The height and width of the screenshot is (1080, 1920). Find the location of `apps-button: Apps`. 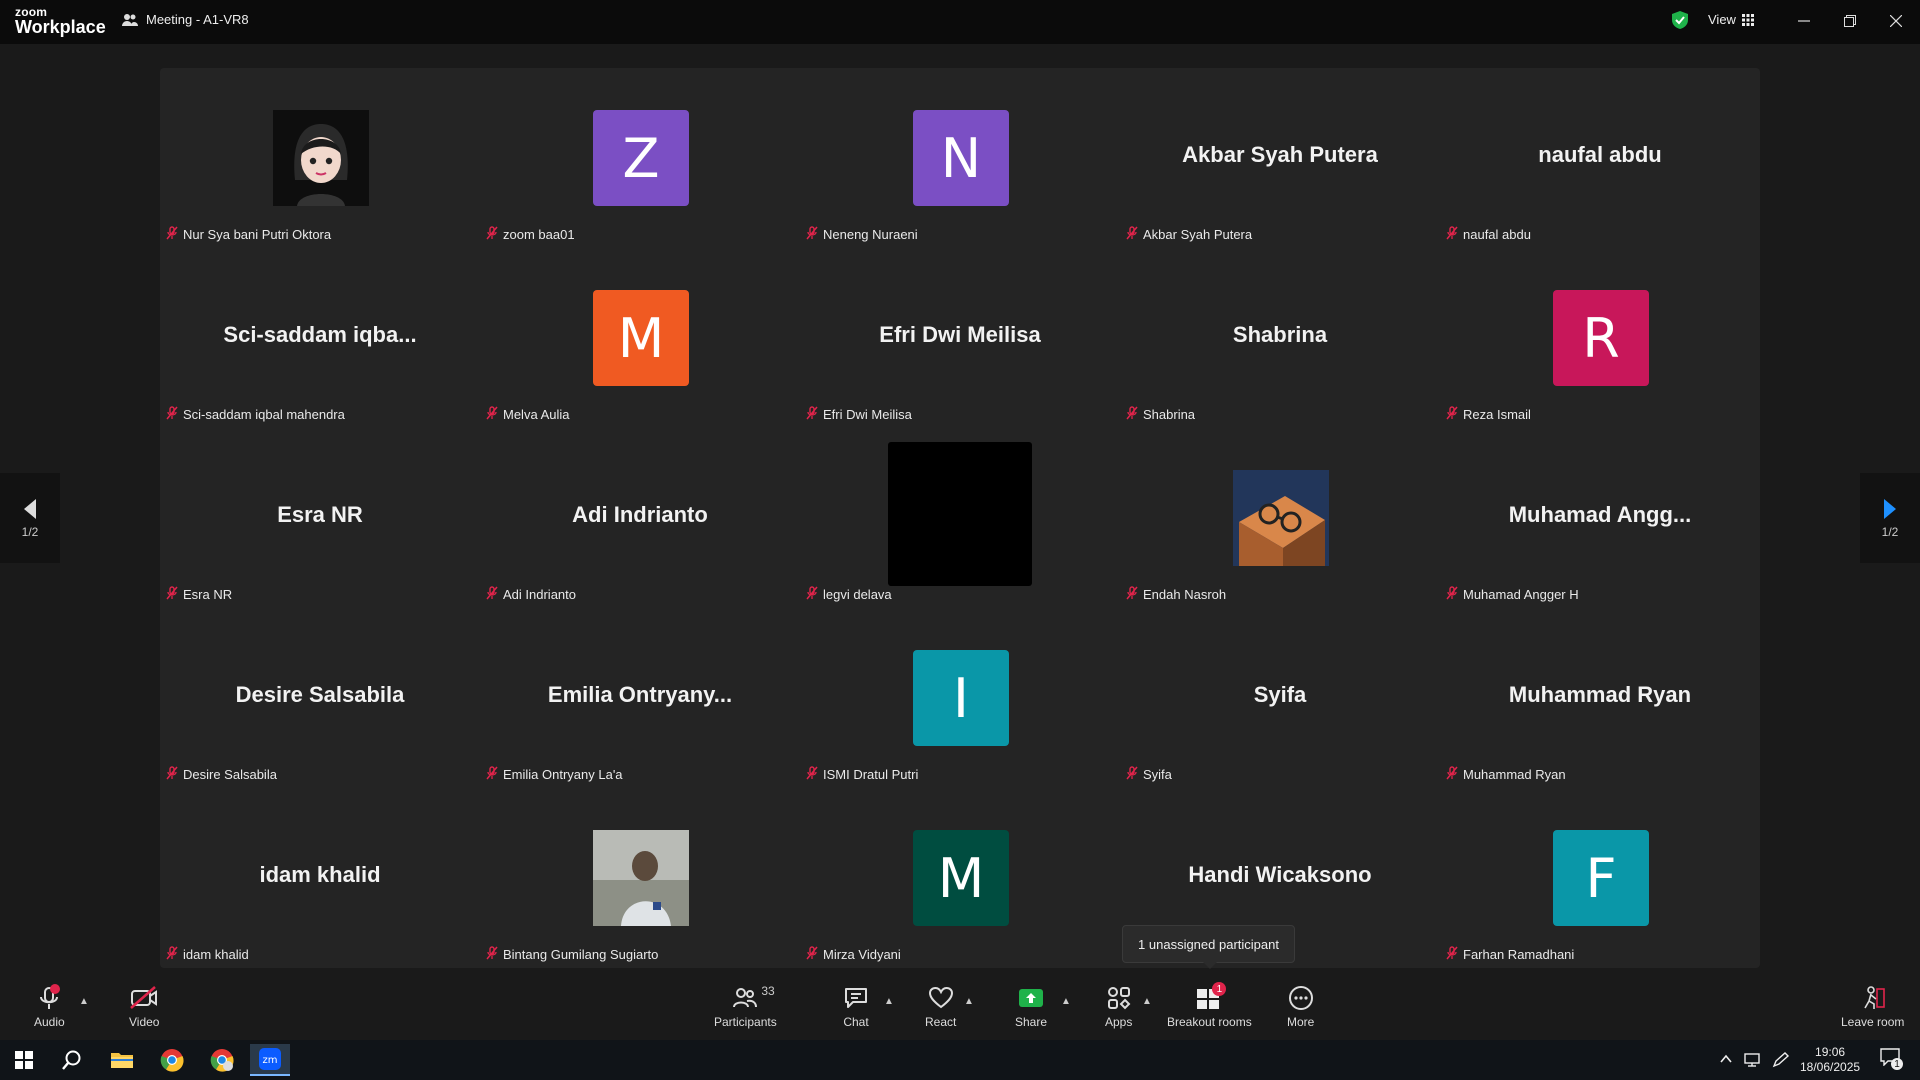

apps-button: Apps is located at coordinates (1118, 1006).